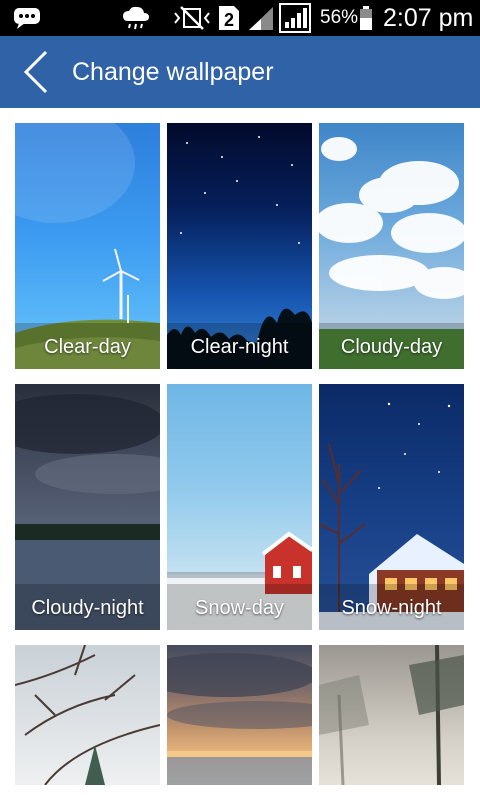  Describe the element at coordinates (136, 18) in the screenshot. I see `rain-cloud-icon` at that location.